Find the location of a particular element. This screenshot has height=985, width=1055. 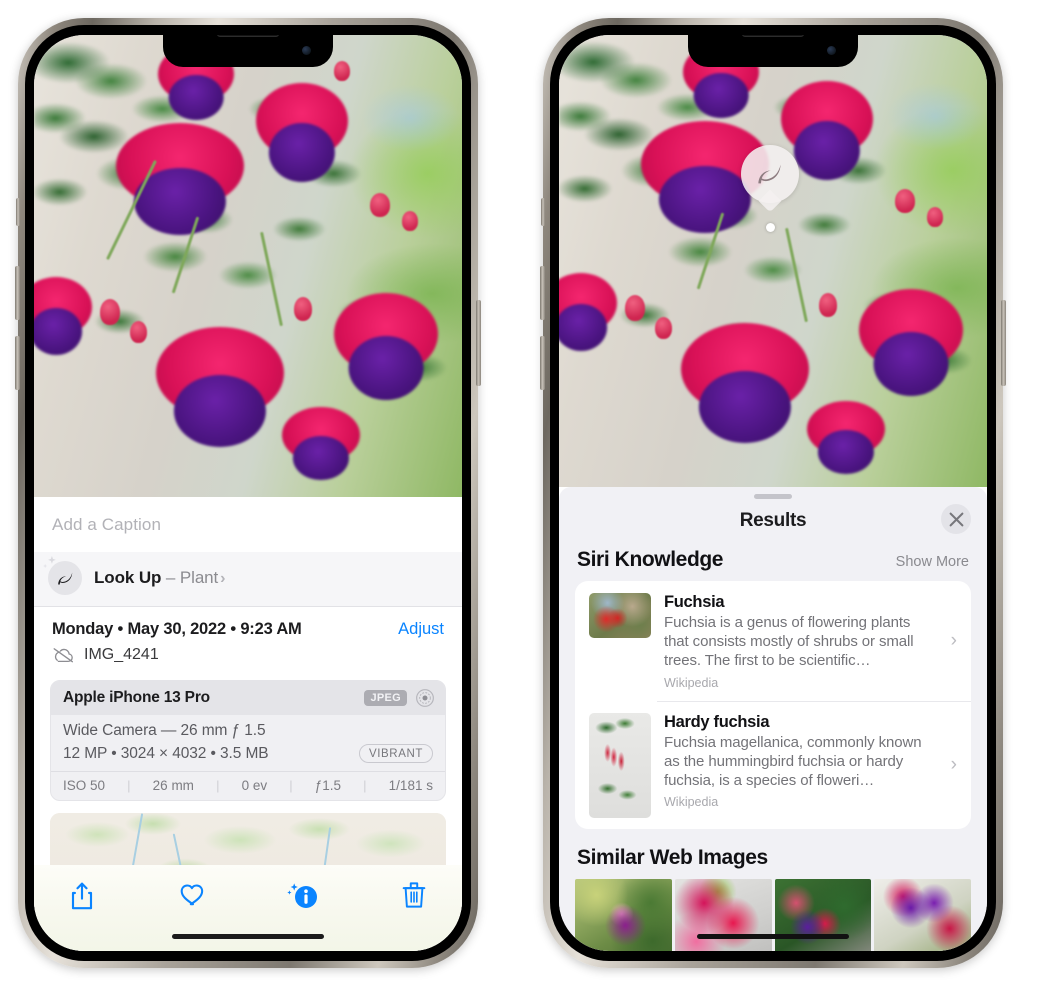

look-up-label: Look Up – Plant › is located at coordinates (159, 578).